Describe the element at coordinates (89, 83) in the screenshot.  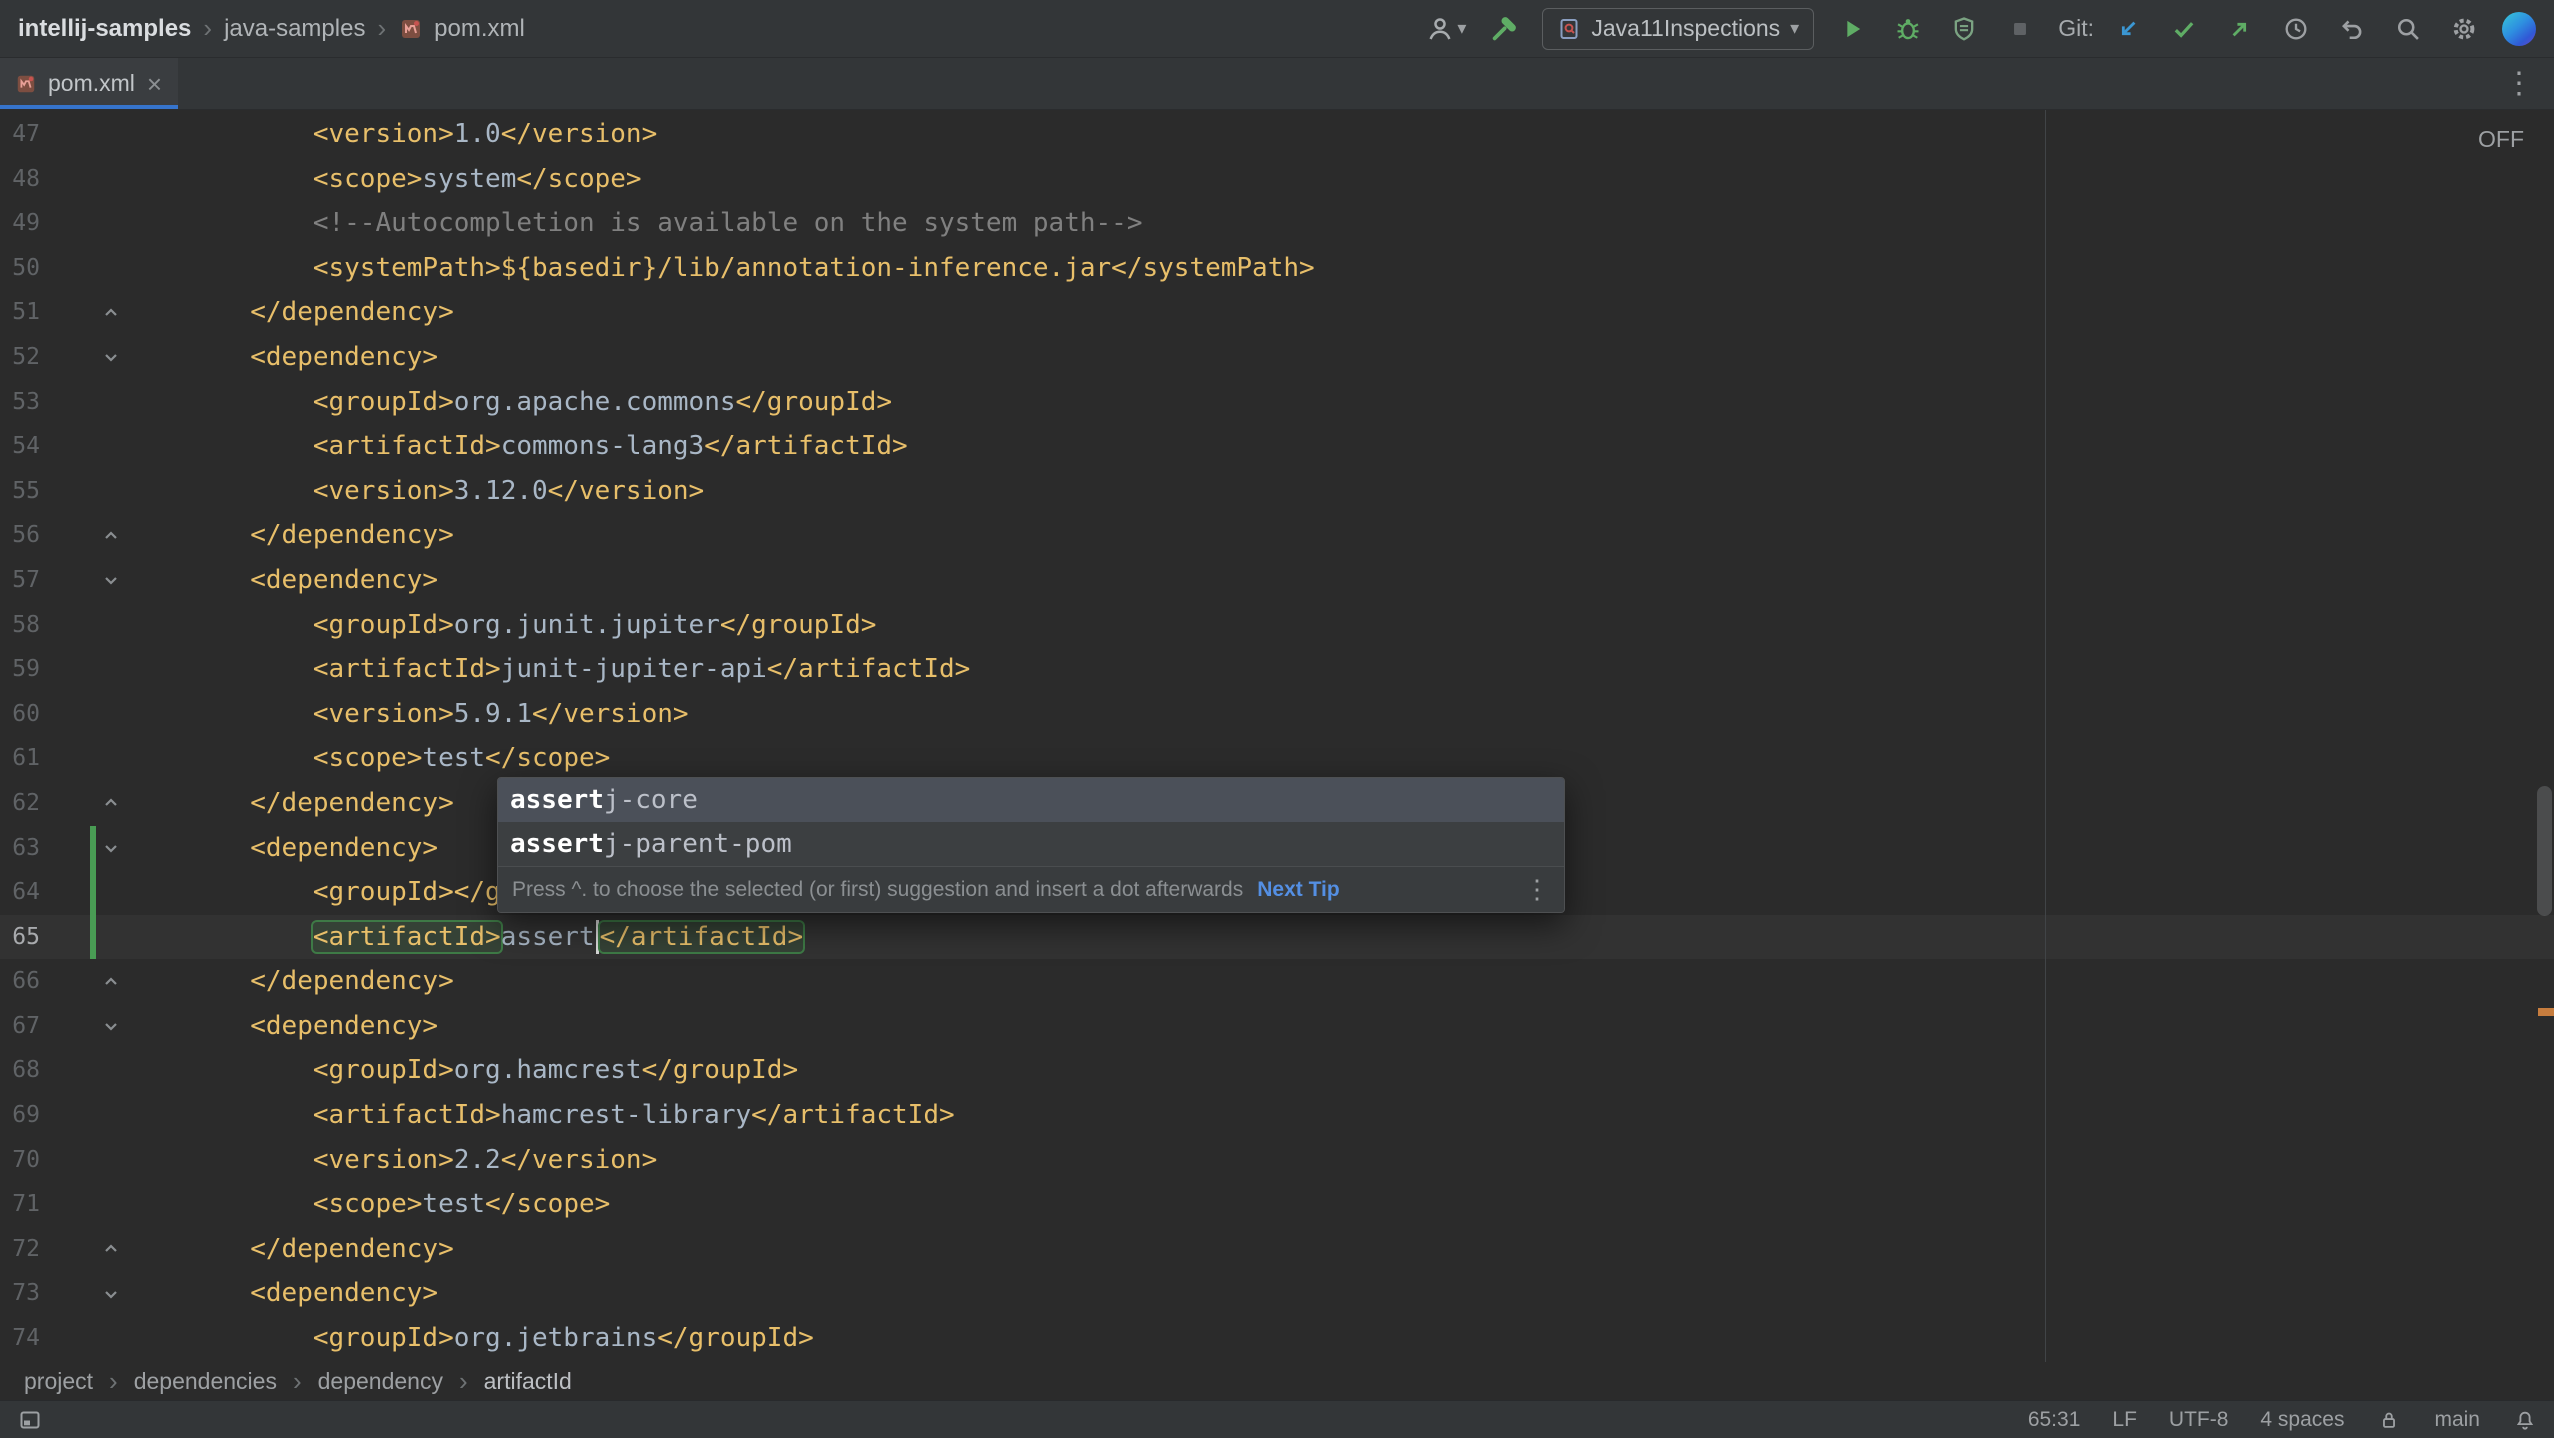
I see `tab-pom-xml: pom.xml ×` at that location.